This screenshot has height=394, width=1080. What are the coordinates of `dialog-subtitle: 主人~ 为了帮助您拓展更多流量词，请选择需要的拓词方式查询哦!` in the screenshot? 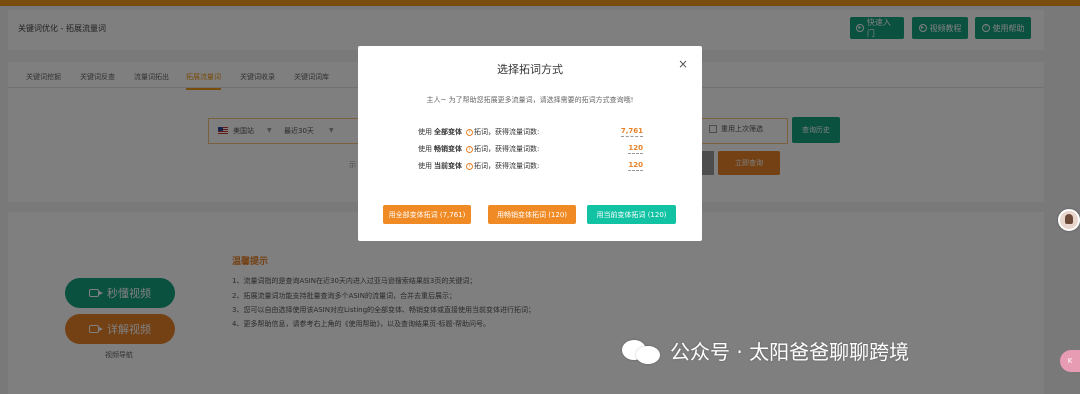 It's located at (530, 100).